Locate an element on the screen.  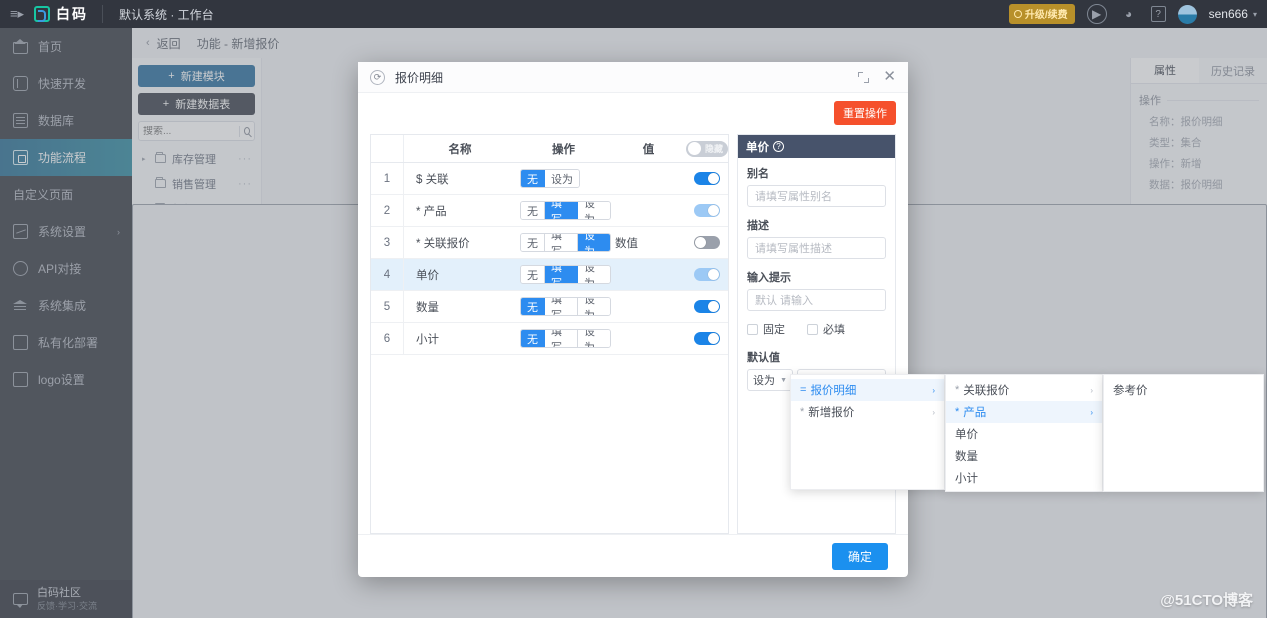
required-checkbox: 必填 is located at coordinates (826, 329).